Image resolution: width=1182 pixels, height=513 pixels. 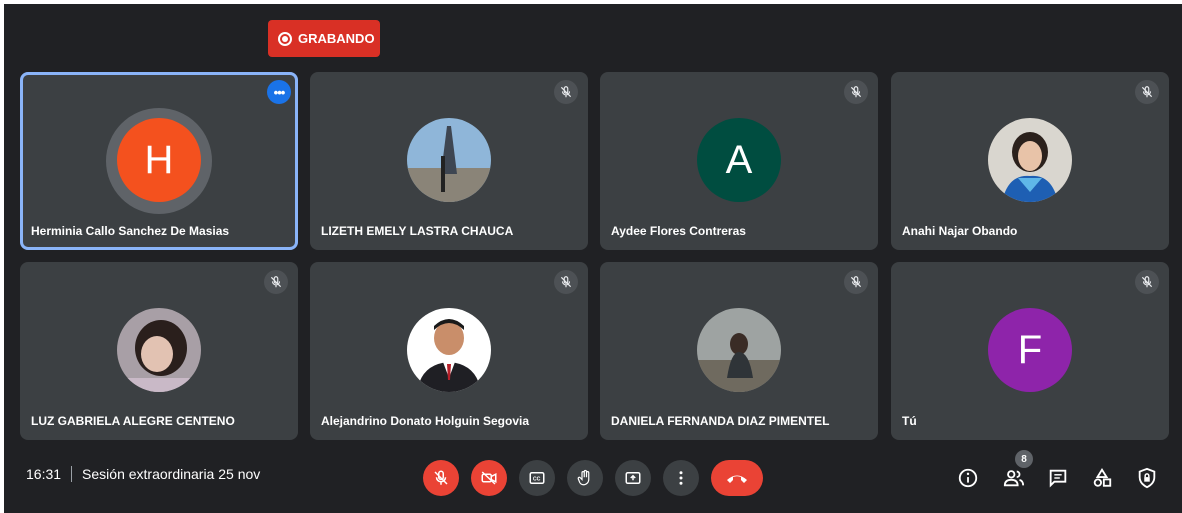 I want to click on people-icon, so click(x=1014, y=478).